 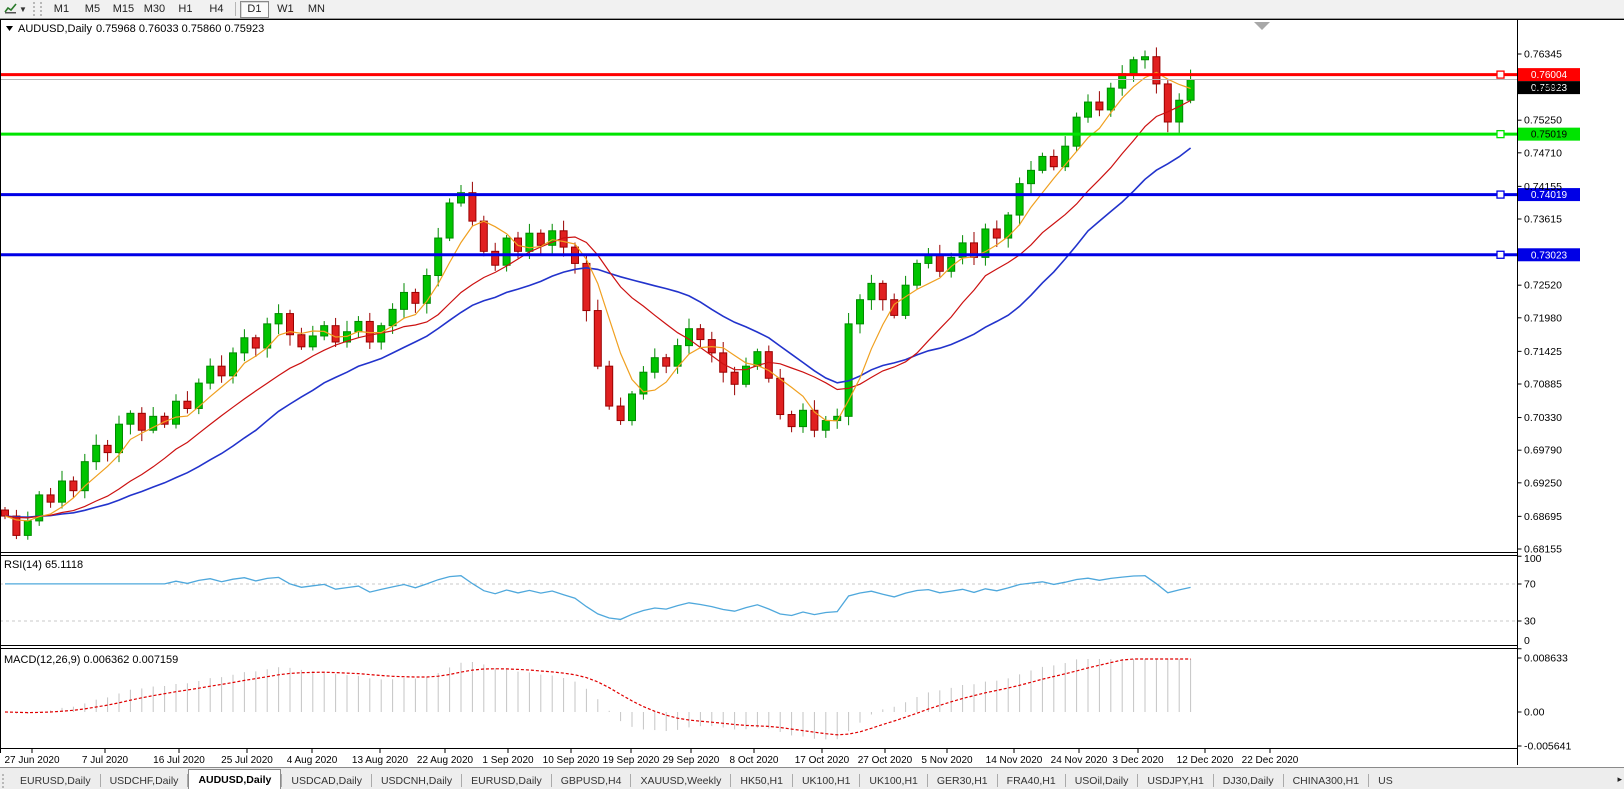 I want to click on date-axis-label: 5 Nov 2020, so click(x=947, y=760).